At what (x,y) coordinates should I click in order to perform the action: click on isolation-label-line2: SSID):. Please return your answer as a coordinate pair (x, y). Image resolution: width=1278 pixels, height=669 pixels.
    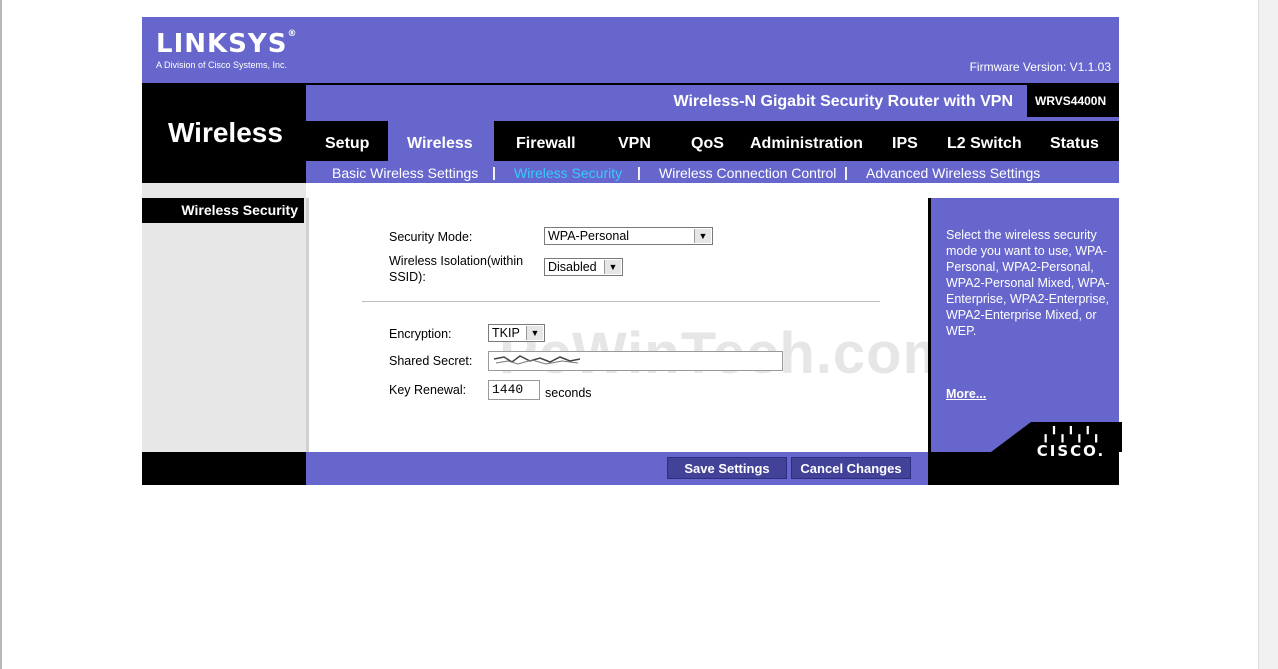
    Looking at the image, I should click on (407, 277).